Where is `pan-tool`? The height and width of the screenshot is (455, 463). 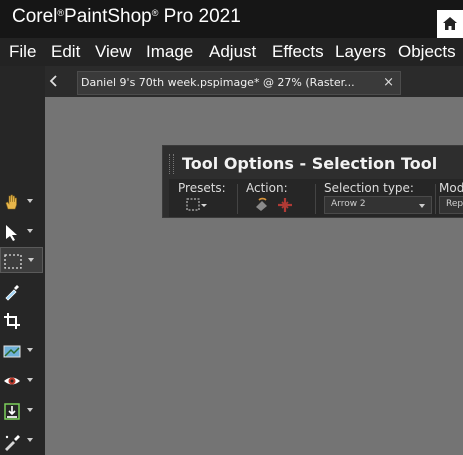 pan-tool is located at coordinates (21, 202).